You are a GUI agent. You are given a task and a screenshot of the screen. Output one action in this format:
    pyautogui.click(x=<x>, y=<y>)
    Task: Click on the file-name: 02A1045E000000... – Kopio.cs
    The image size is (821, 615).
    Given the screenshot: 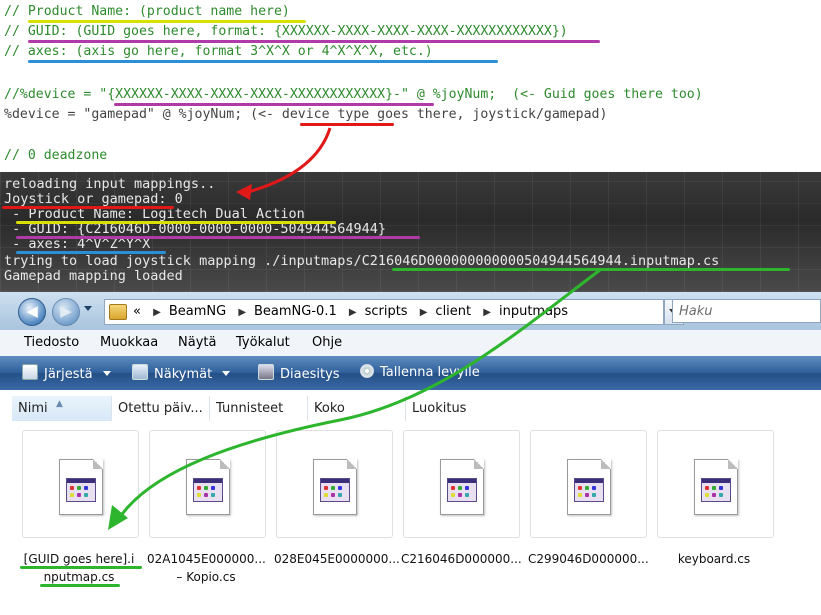 What is the action you would take?
    pyautogui.click(x=206, y=568)
    